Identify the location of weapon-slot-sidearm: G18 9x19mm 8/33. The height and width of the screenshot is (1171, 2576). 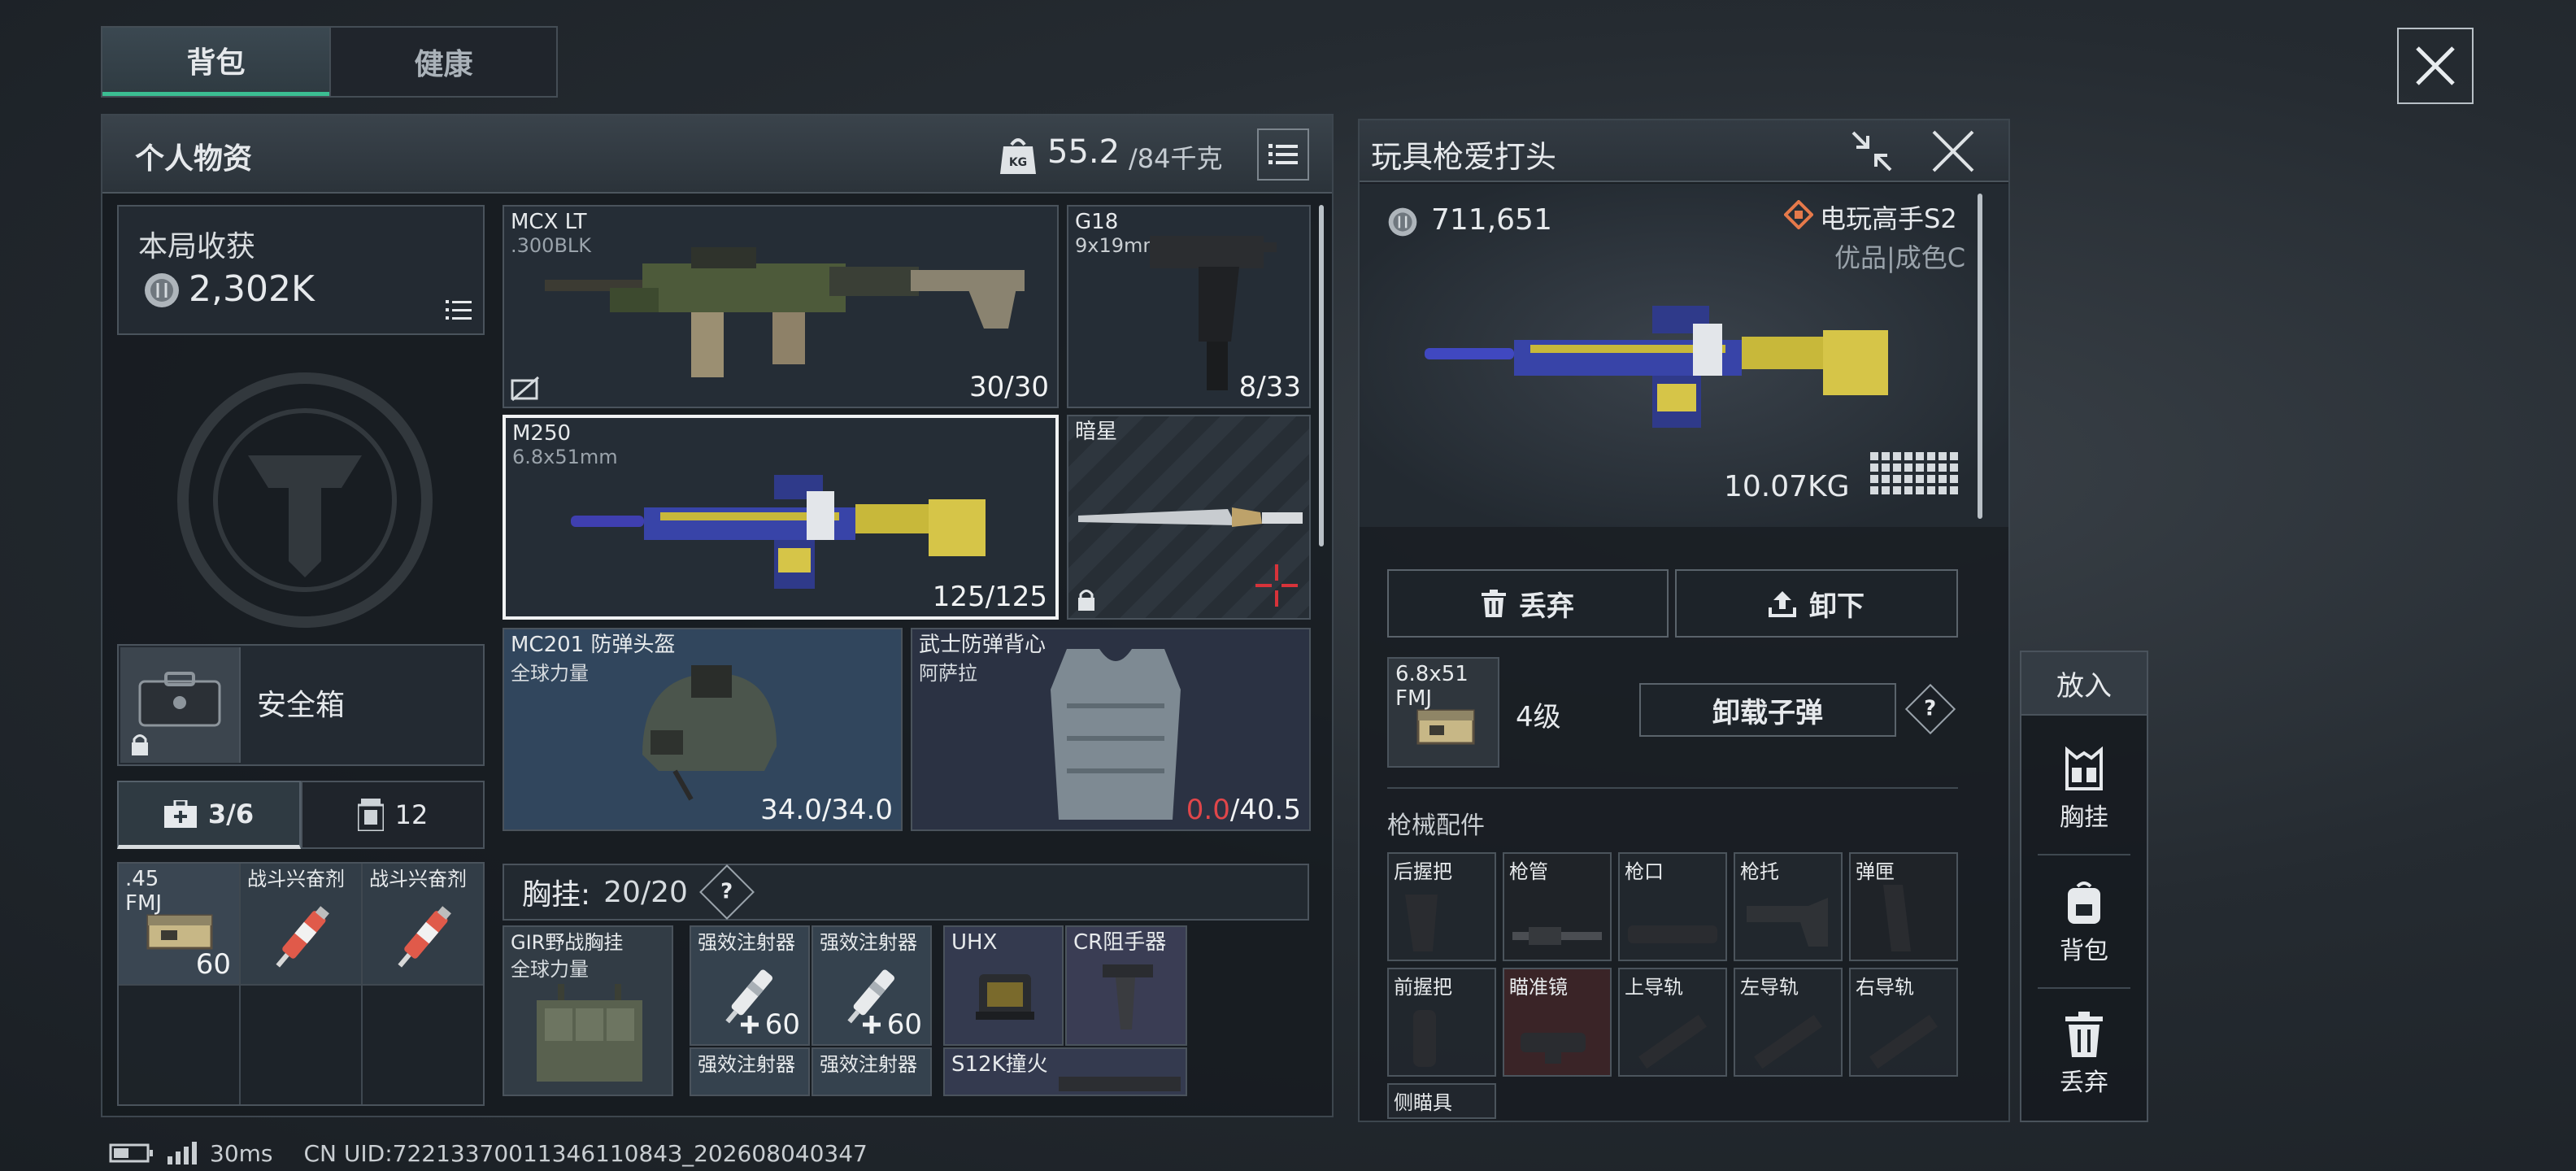
(1189, 306).